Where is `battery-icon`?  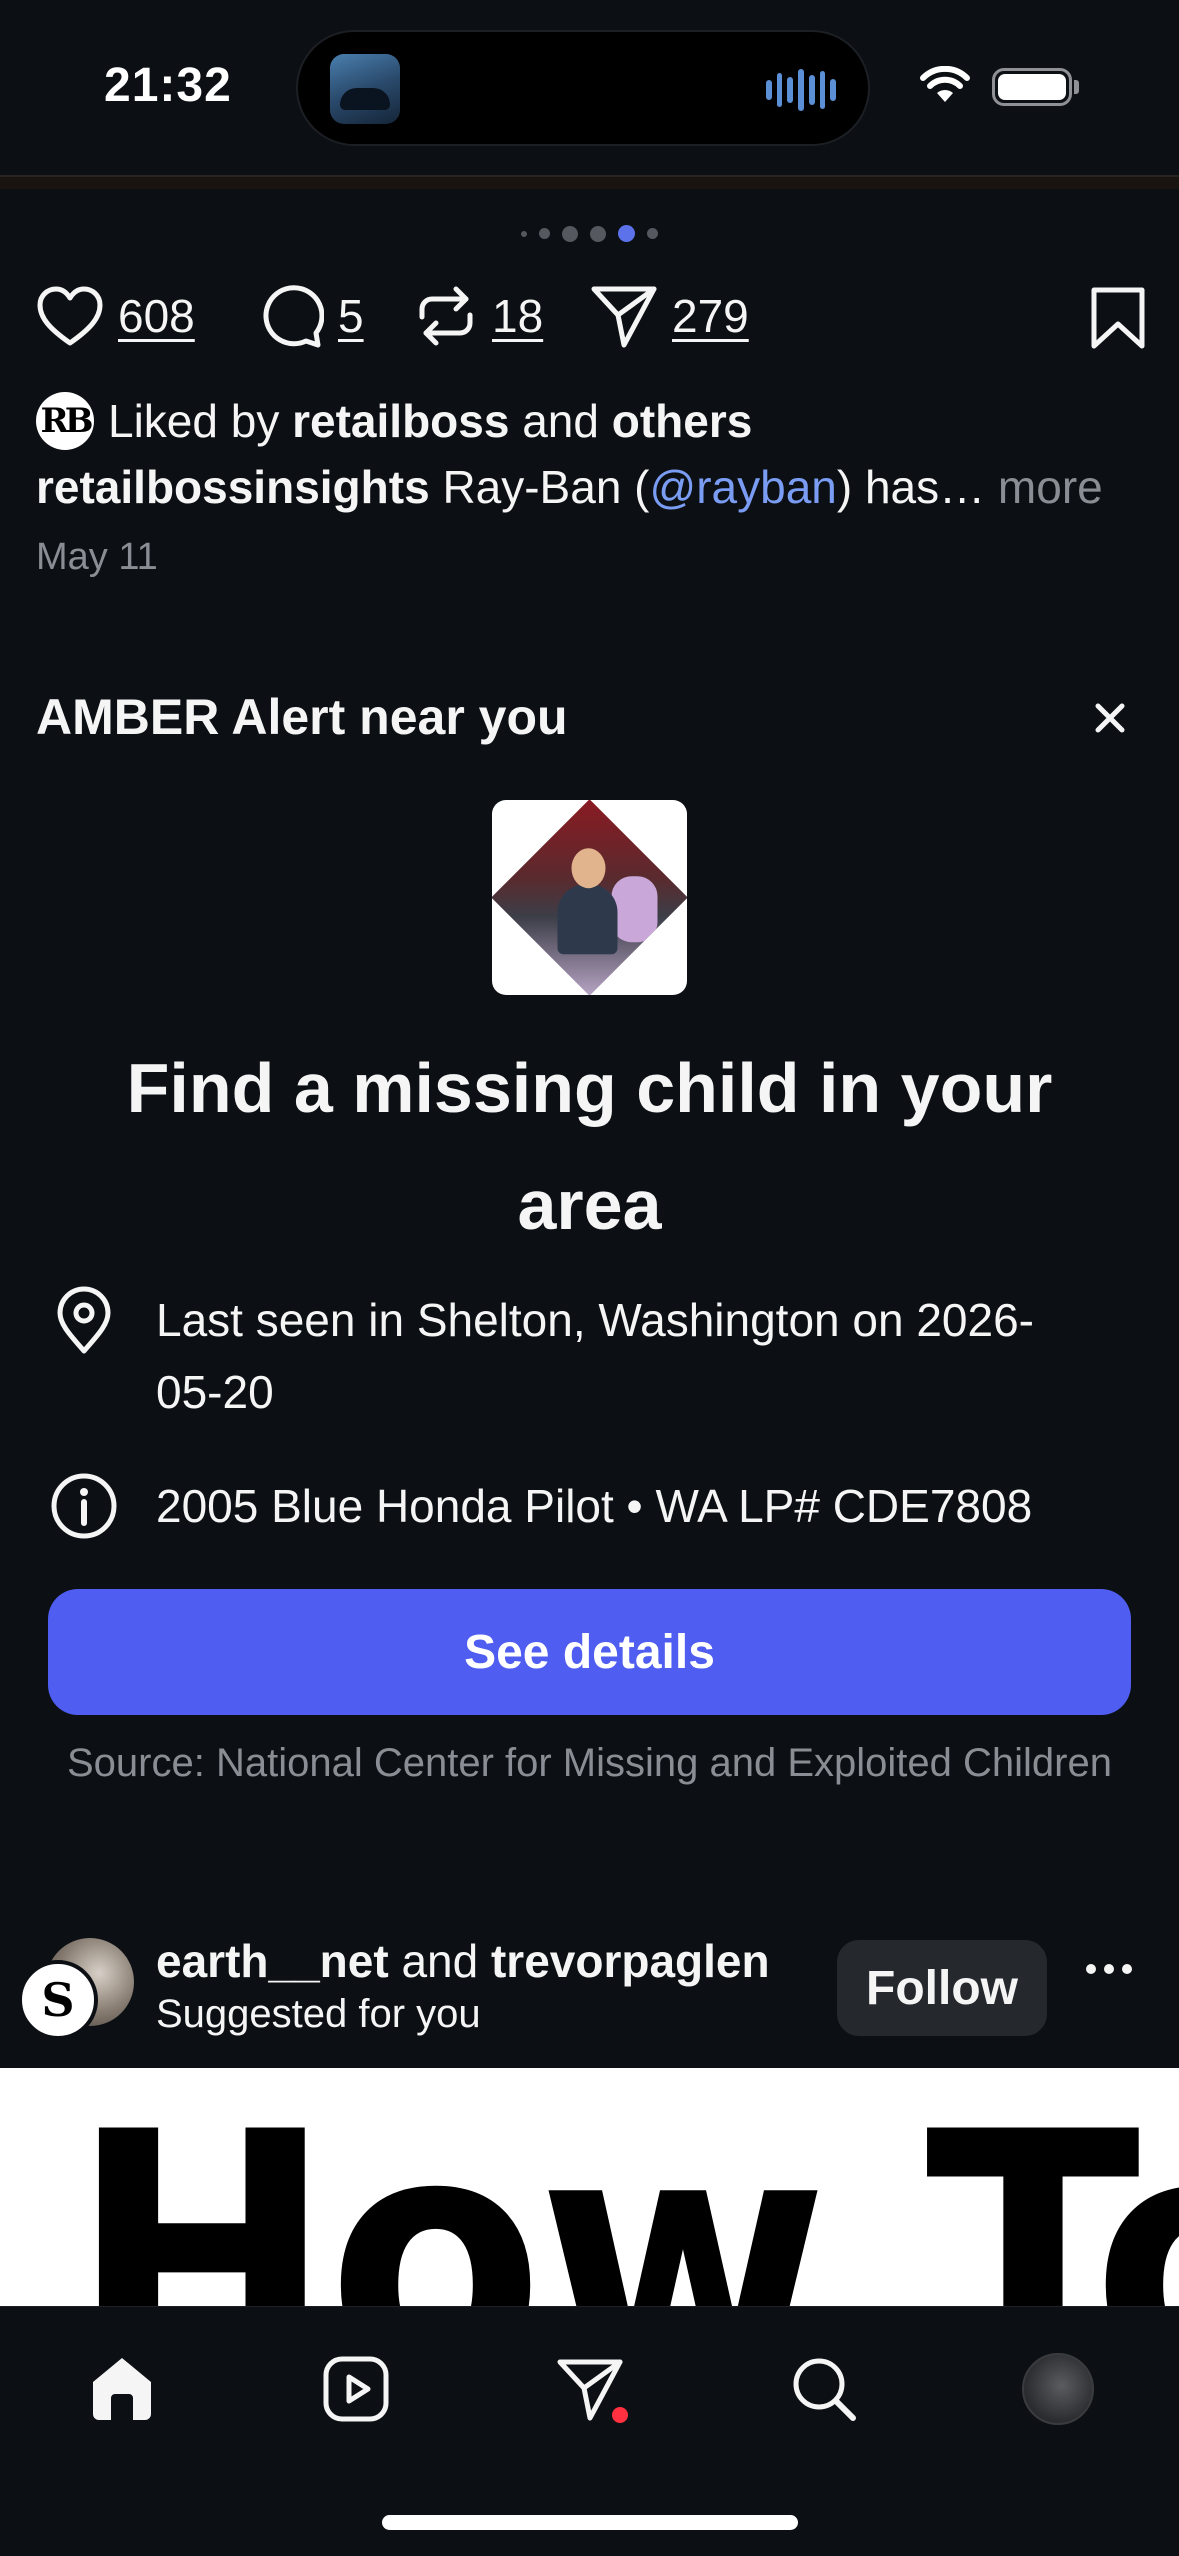
battery-icon is located at coordinates (1032, 87).